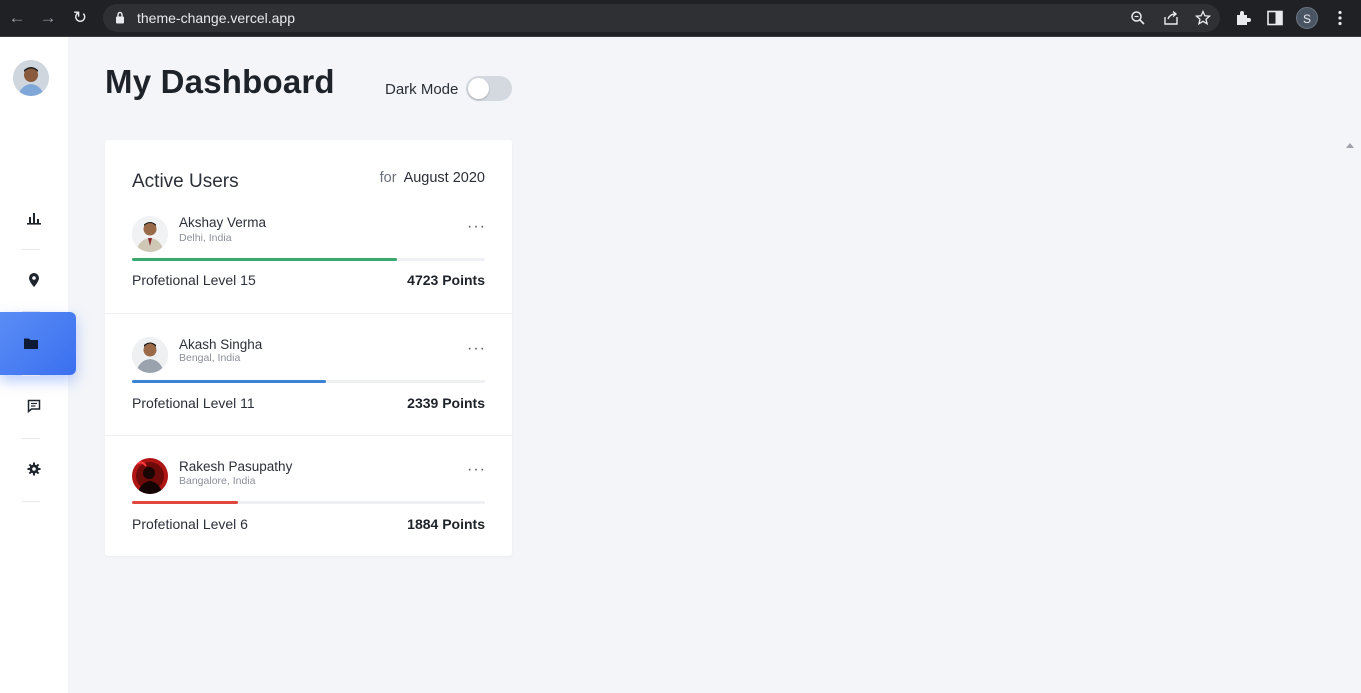 Image resolution: width=1361 pixels, height=693 pixels. I want to click on page-title: My Dashboard, so click(220, 81).